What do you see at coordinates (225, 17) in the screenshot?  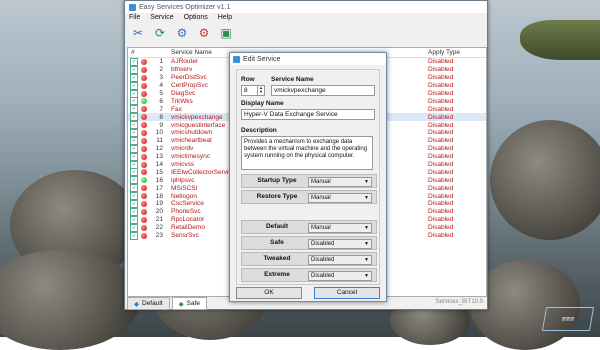 I see `menu-help: Help` at bounding box center [225, 17].